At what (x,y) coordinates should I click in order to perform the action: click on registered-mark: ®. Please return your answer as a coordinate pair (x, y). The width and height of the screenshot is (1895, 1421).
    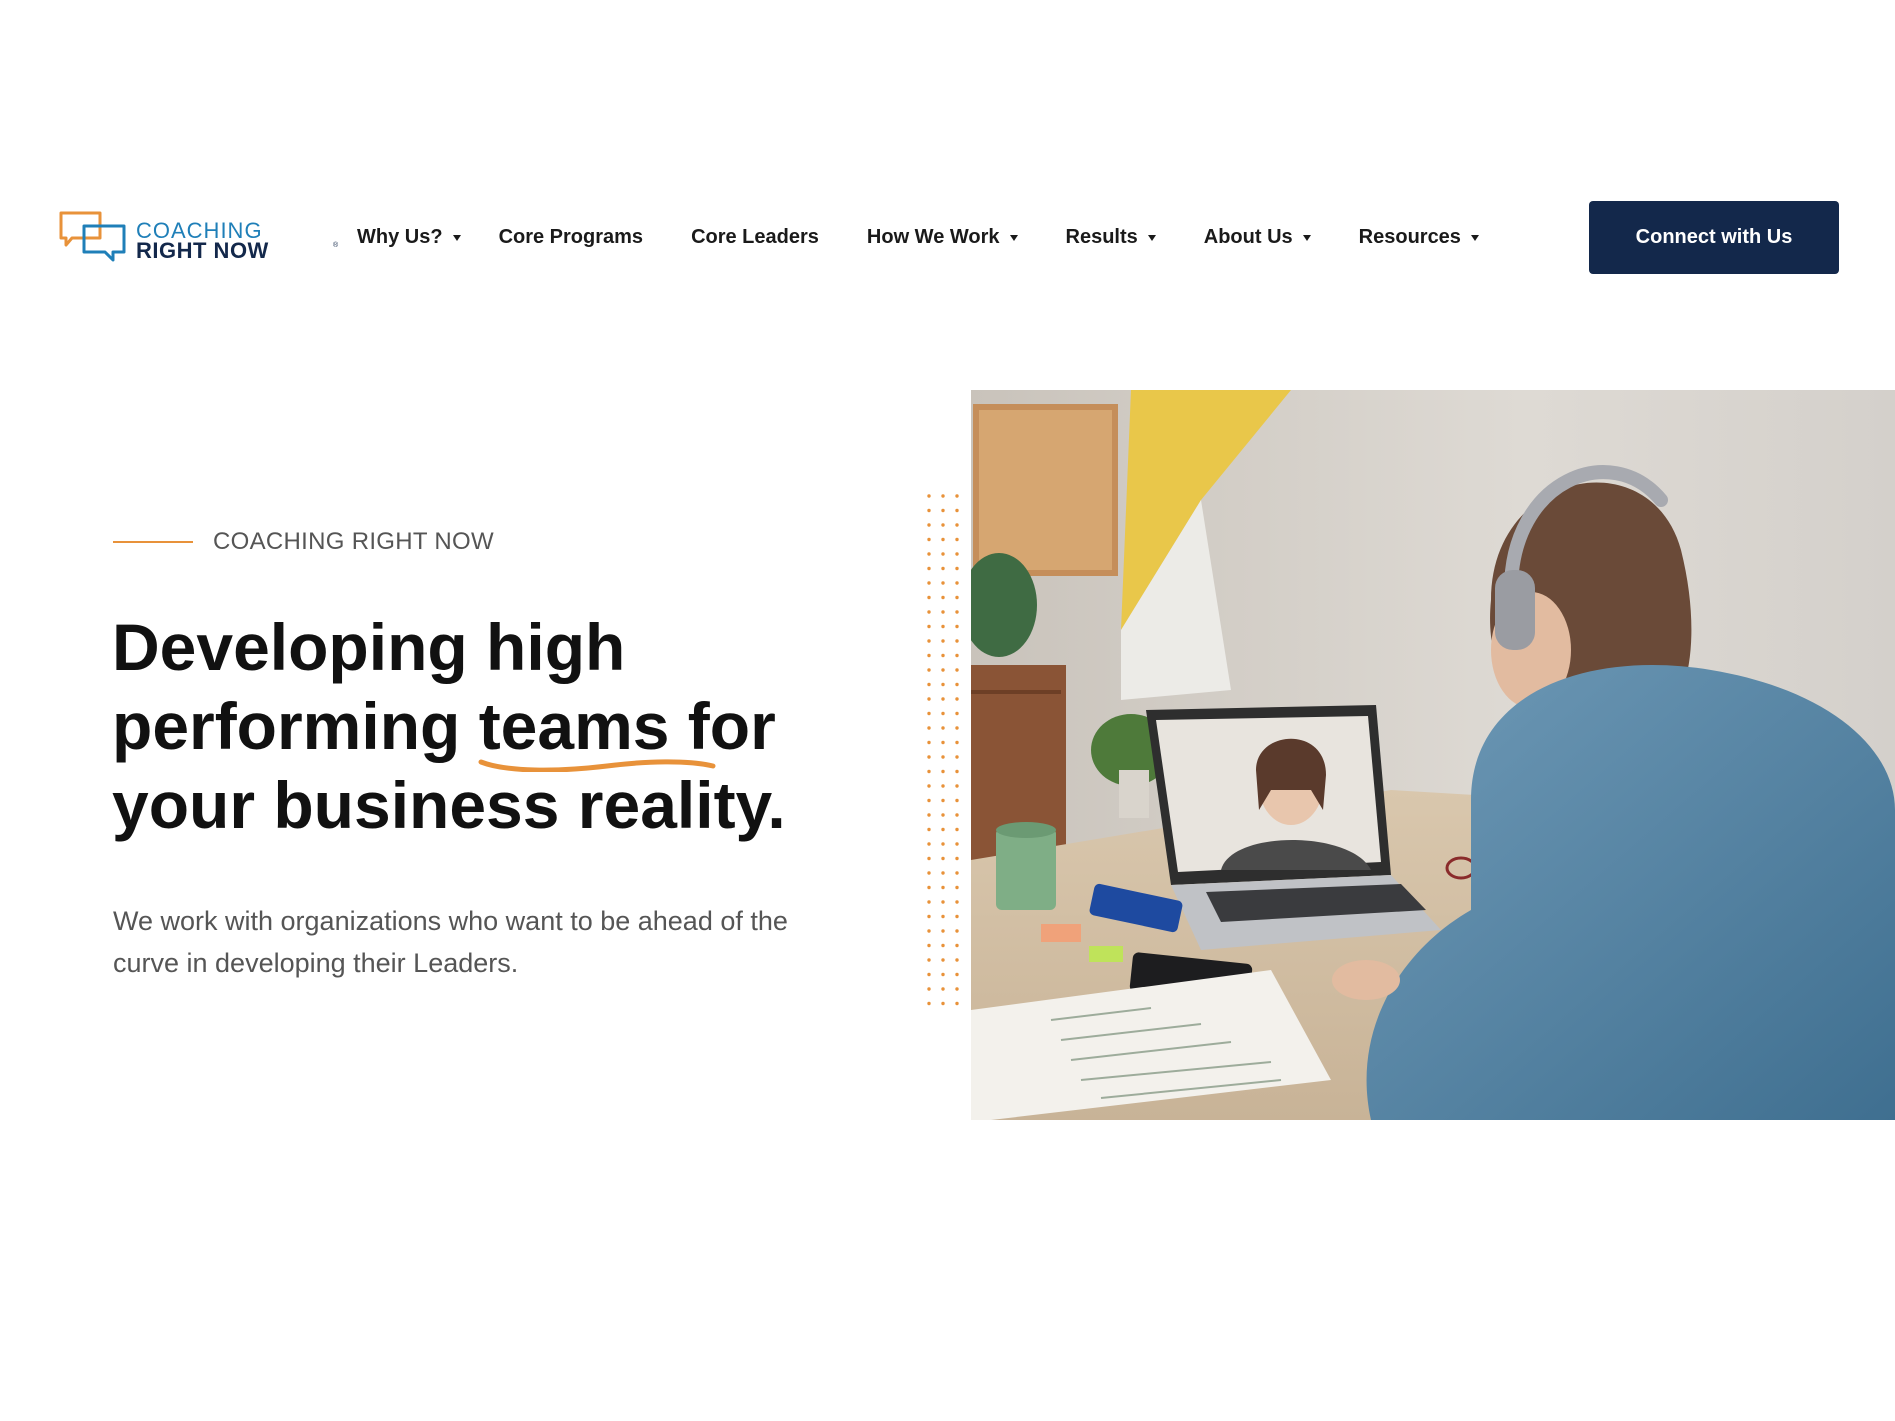
    Looking at the image, I should click on (336, 245).